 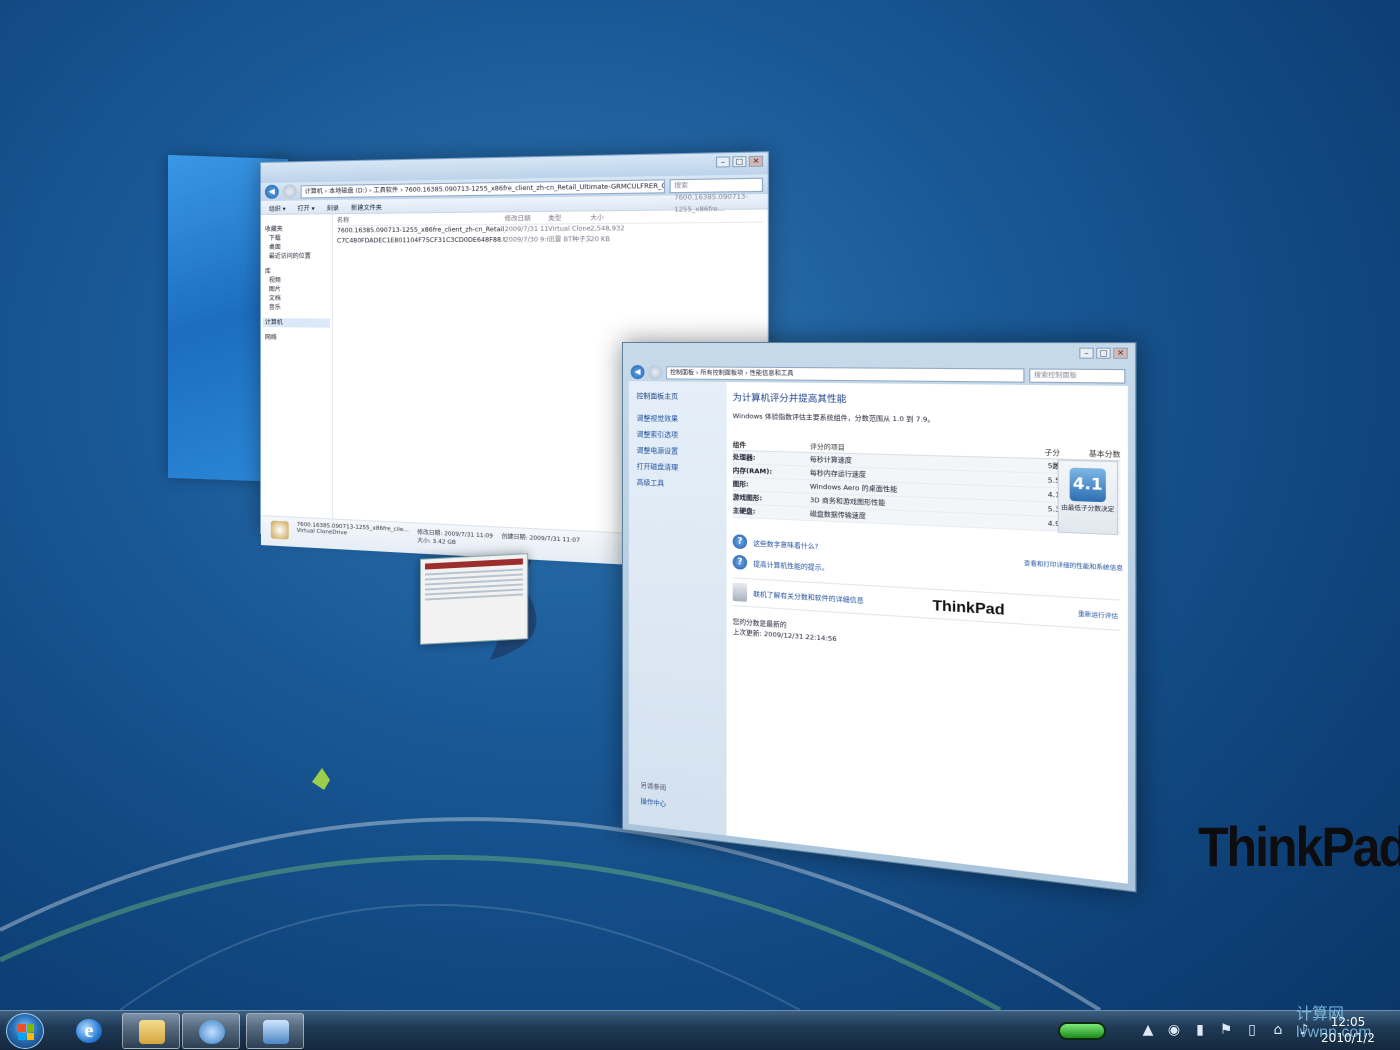 What do you see at coordinates (306, 207) in the screenshot?
I see `open-button: 打开 ▾` at bounding box center [306, 207].